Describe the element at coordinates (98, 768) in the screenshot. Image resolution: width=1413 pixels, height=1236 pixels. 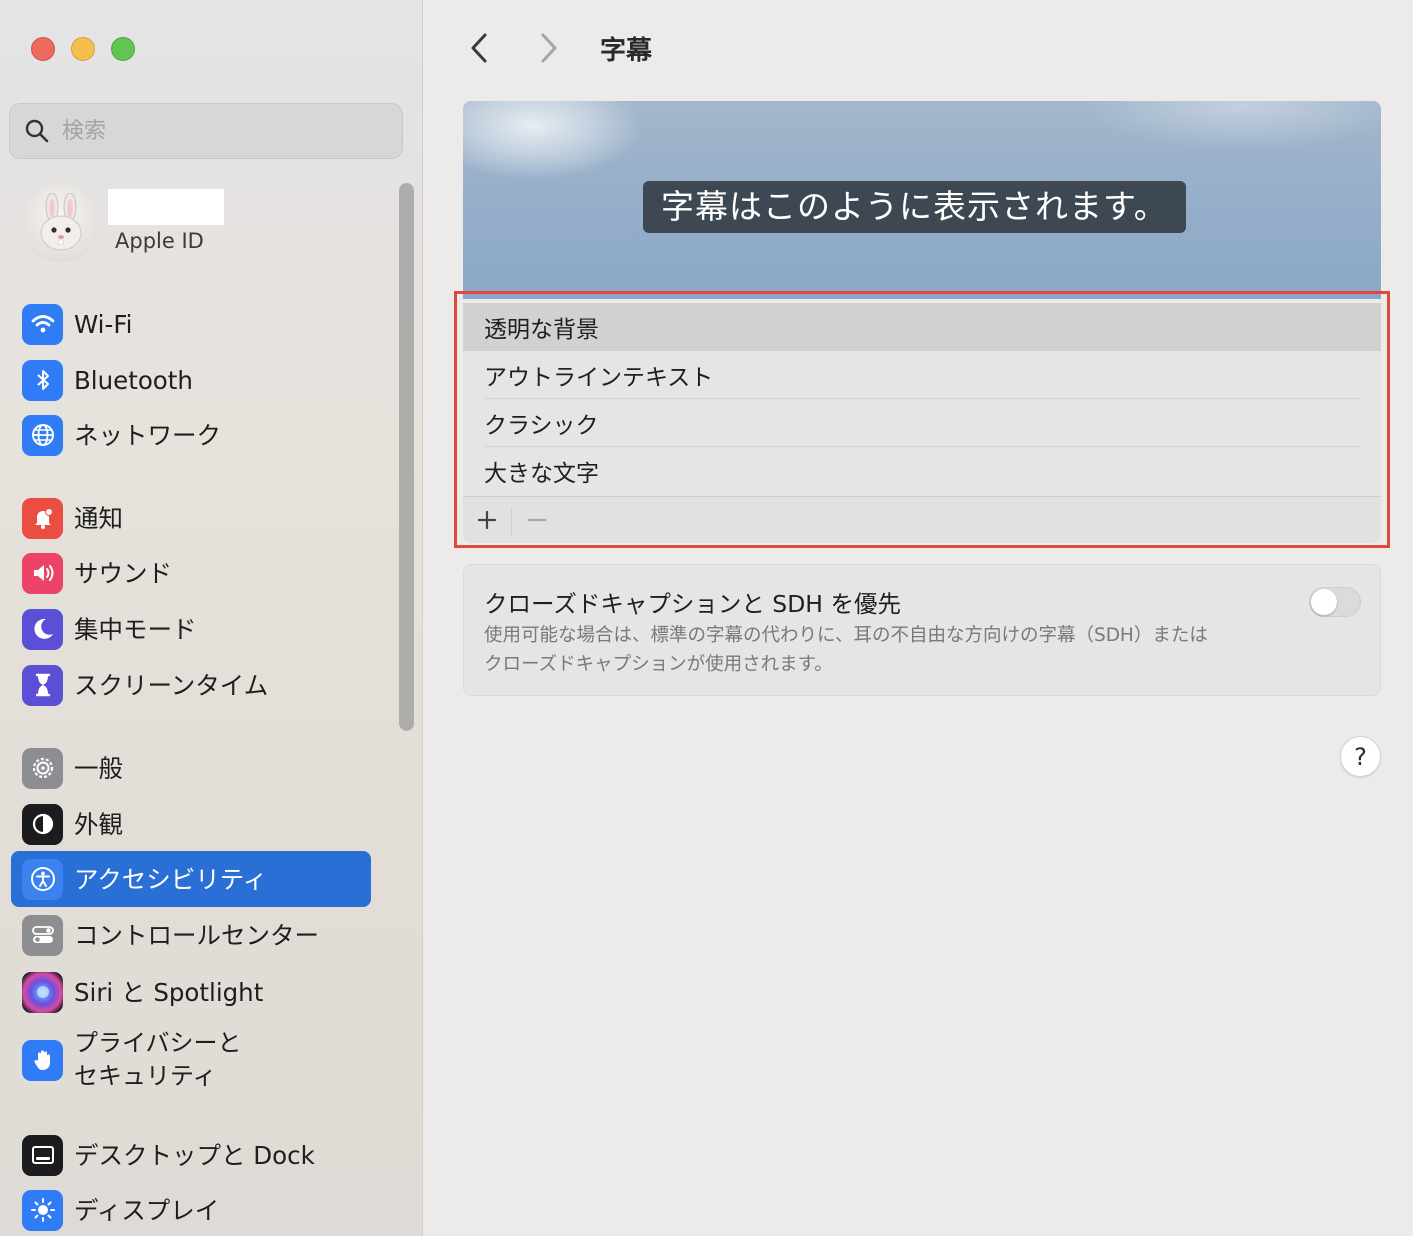
I see `sidebar-item-label: 一般` at that location.